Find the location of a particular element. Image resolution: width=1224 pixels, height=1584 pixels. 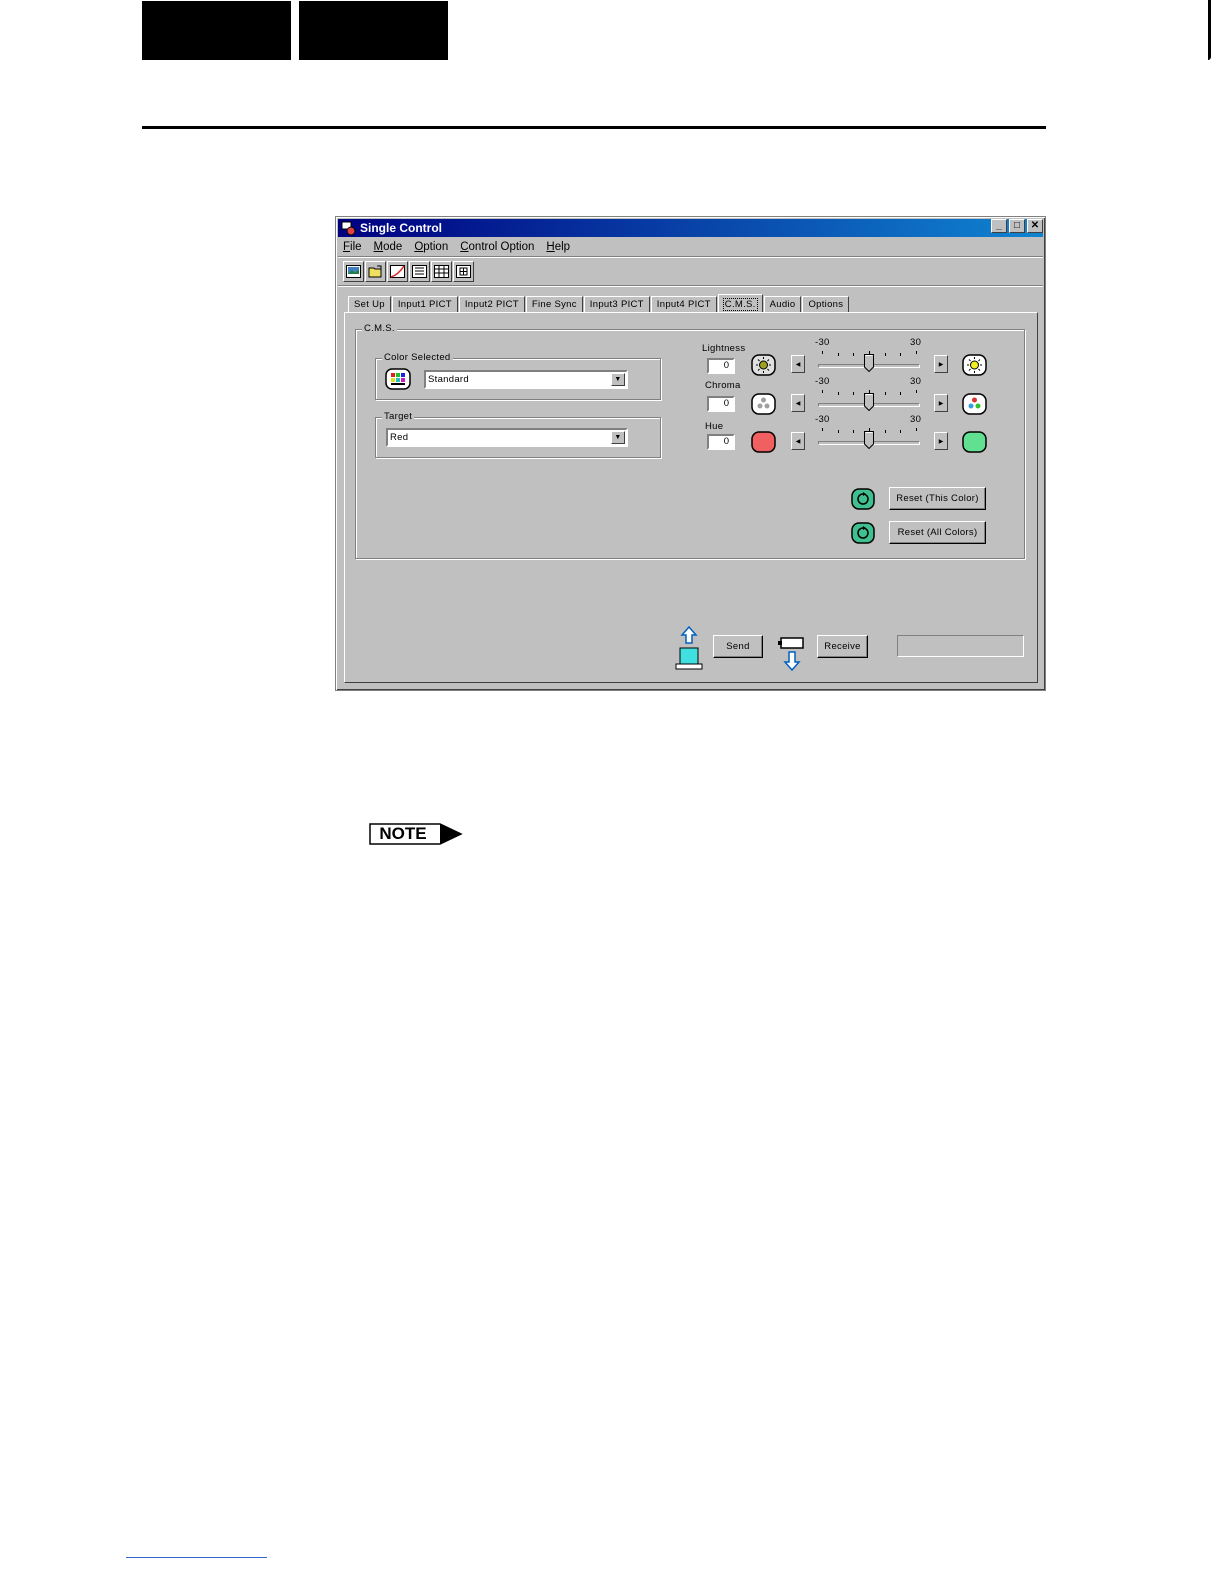

menu-mode: Mode is located at coordinates (388, 247).